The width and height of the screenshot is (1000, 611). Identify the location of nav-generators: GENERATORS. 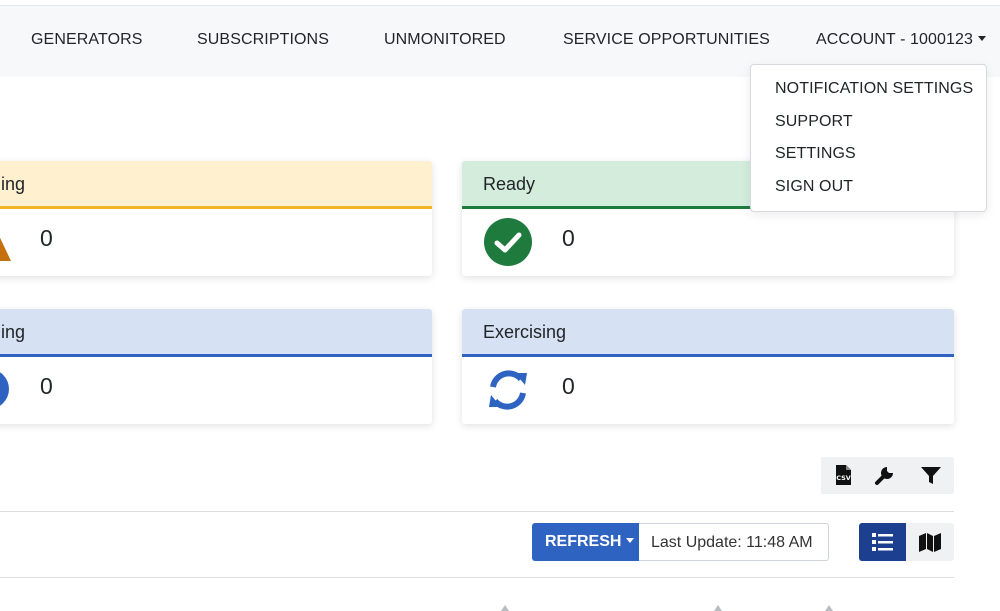
(87, 40).